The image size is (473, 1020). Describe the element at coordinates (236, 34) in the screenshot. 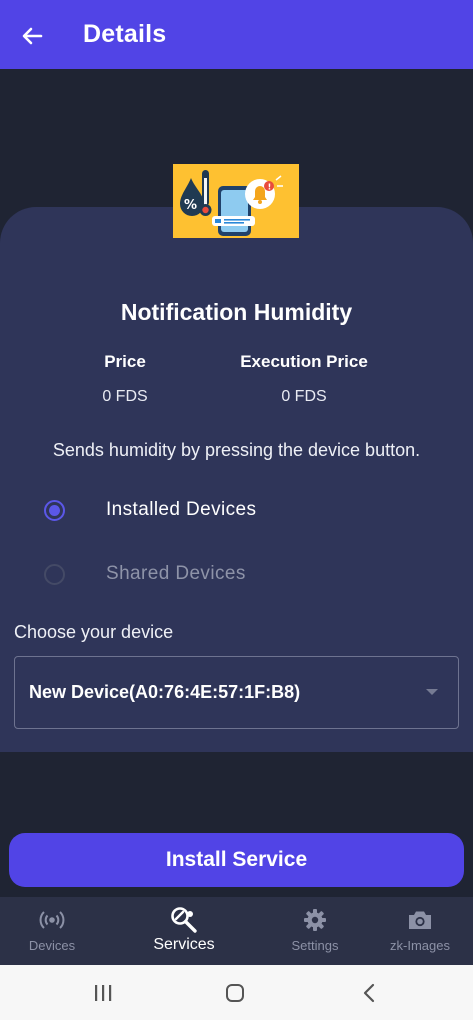

I see `app-bar: Details` at that location.